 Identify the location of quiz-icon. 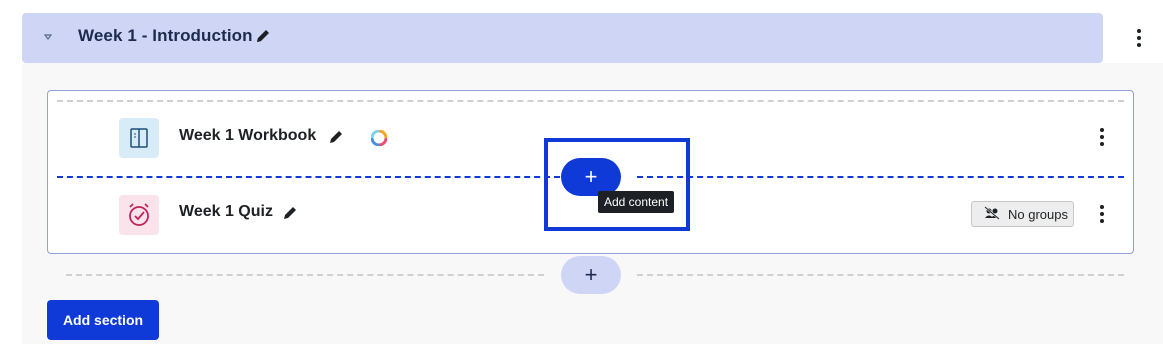
(139, 215).